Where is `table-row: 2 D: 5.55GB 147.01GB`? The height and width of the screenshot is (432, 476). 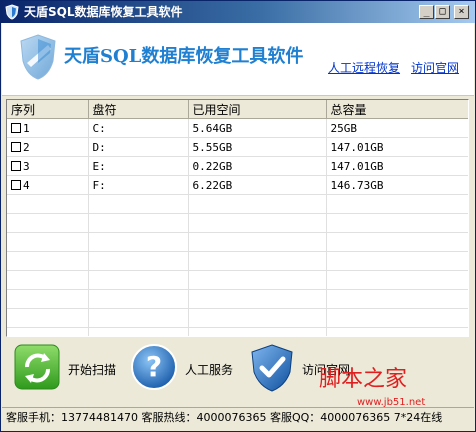 table-row: 2 D: 5.55GB 147.01GB is located at coordinates (237, 147).